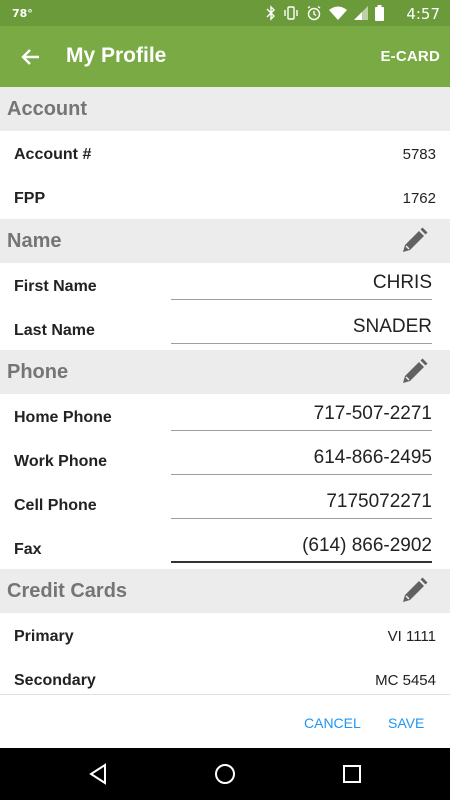 The height and width of the screenshot is (800, 450). Describe the element at coordinates (361, 13) in the screenshot. I see `signal-icon` at that location.